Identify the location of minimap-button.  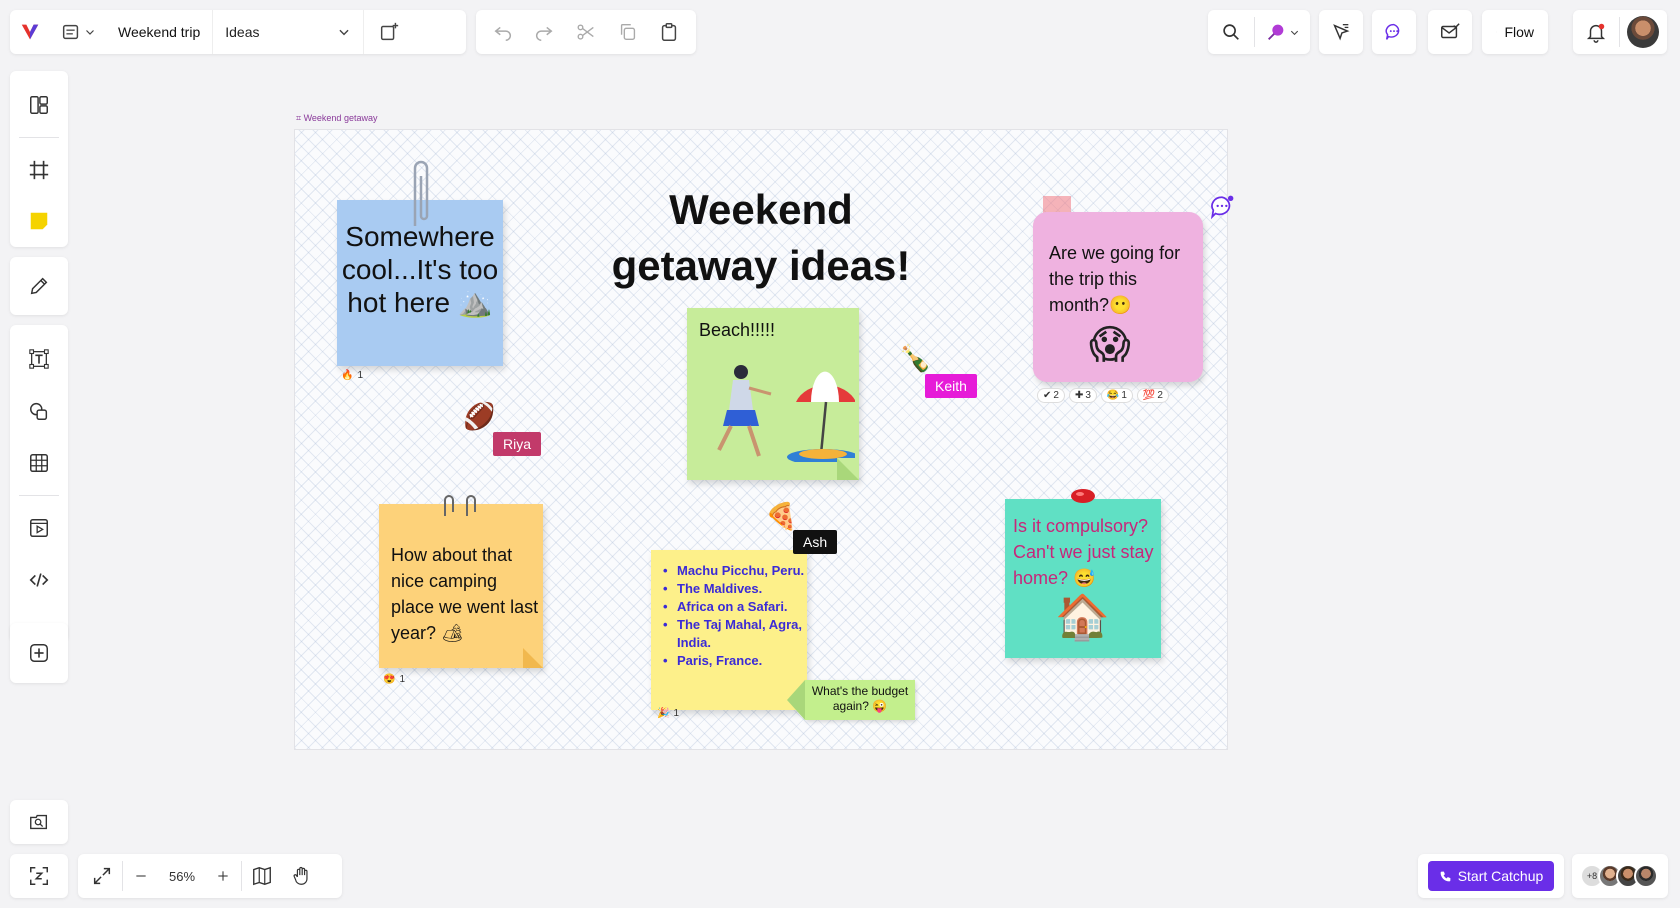
(262, 876).